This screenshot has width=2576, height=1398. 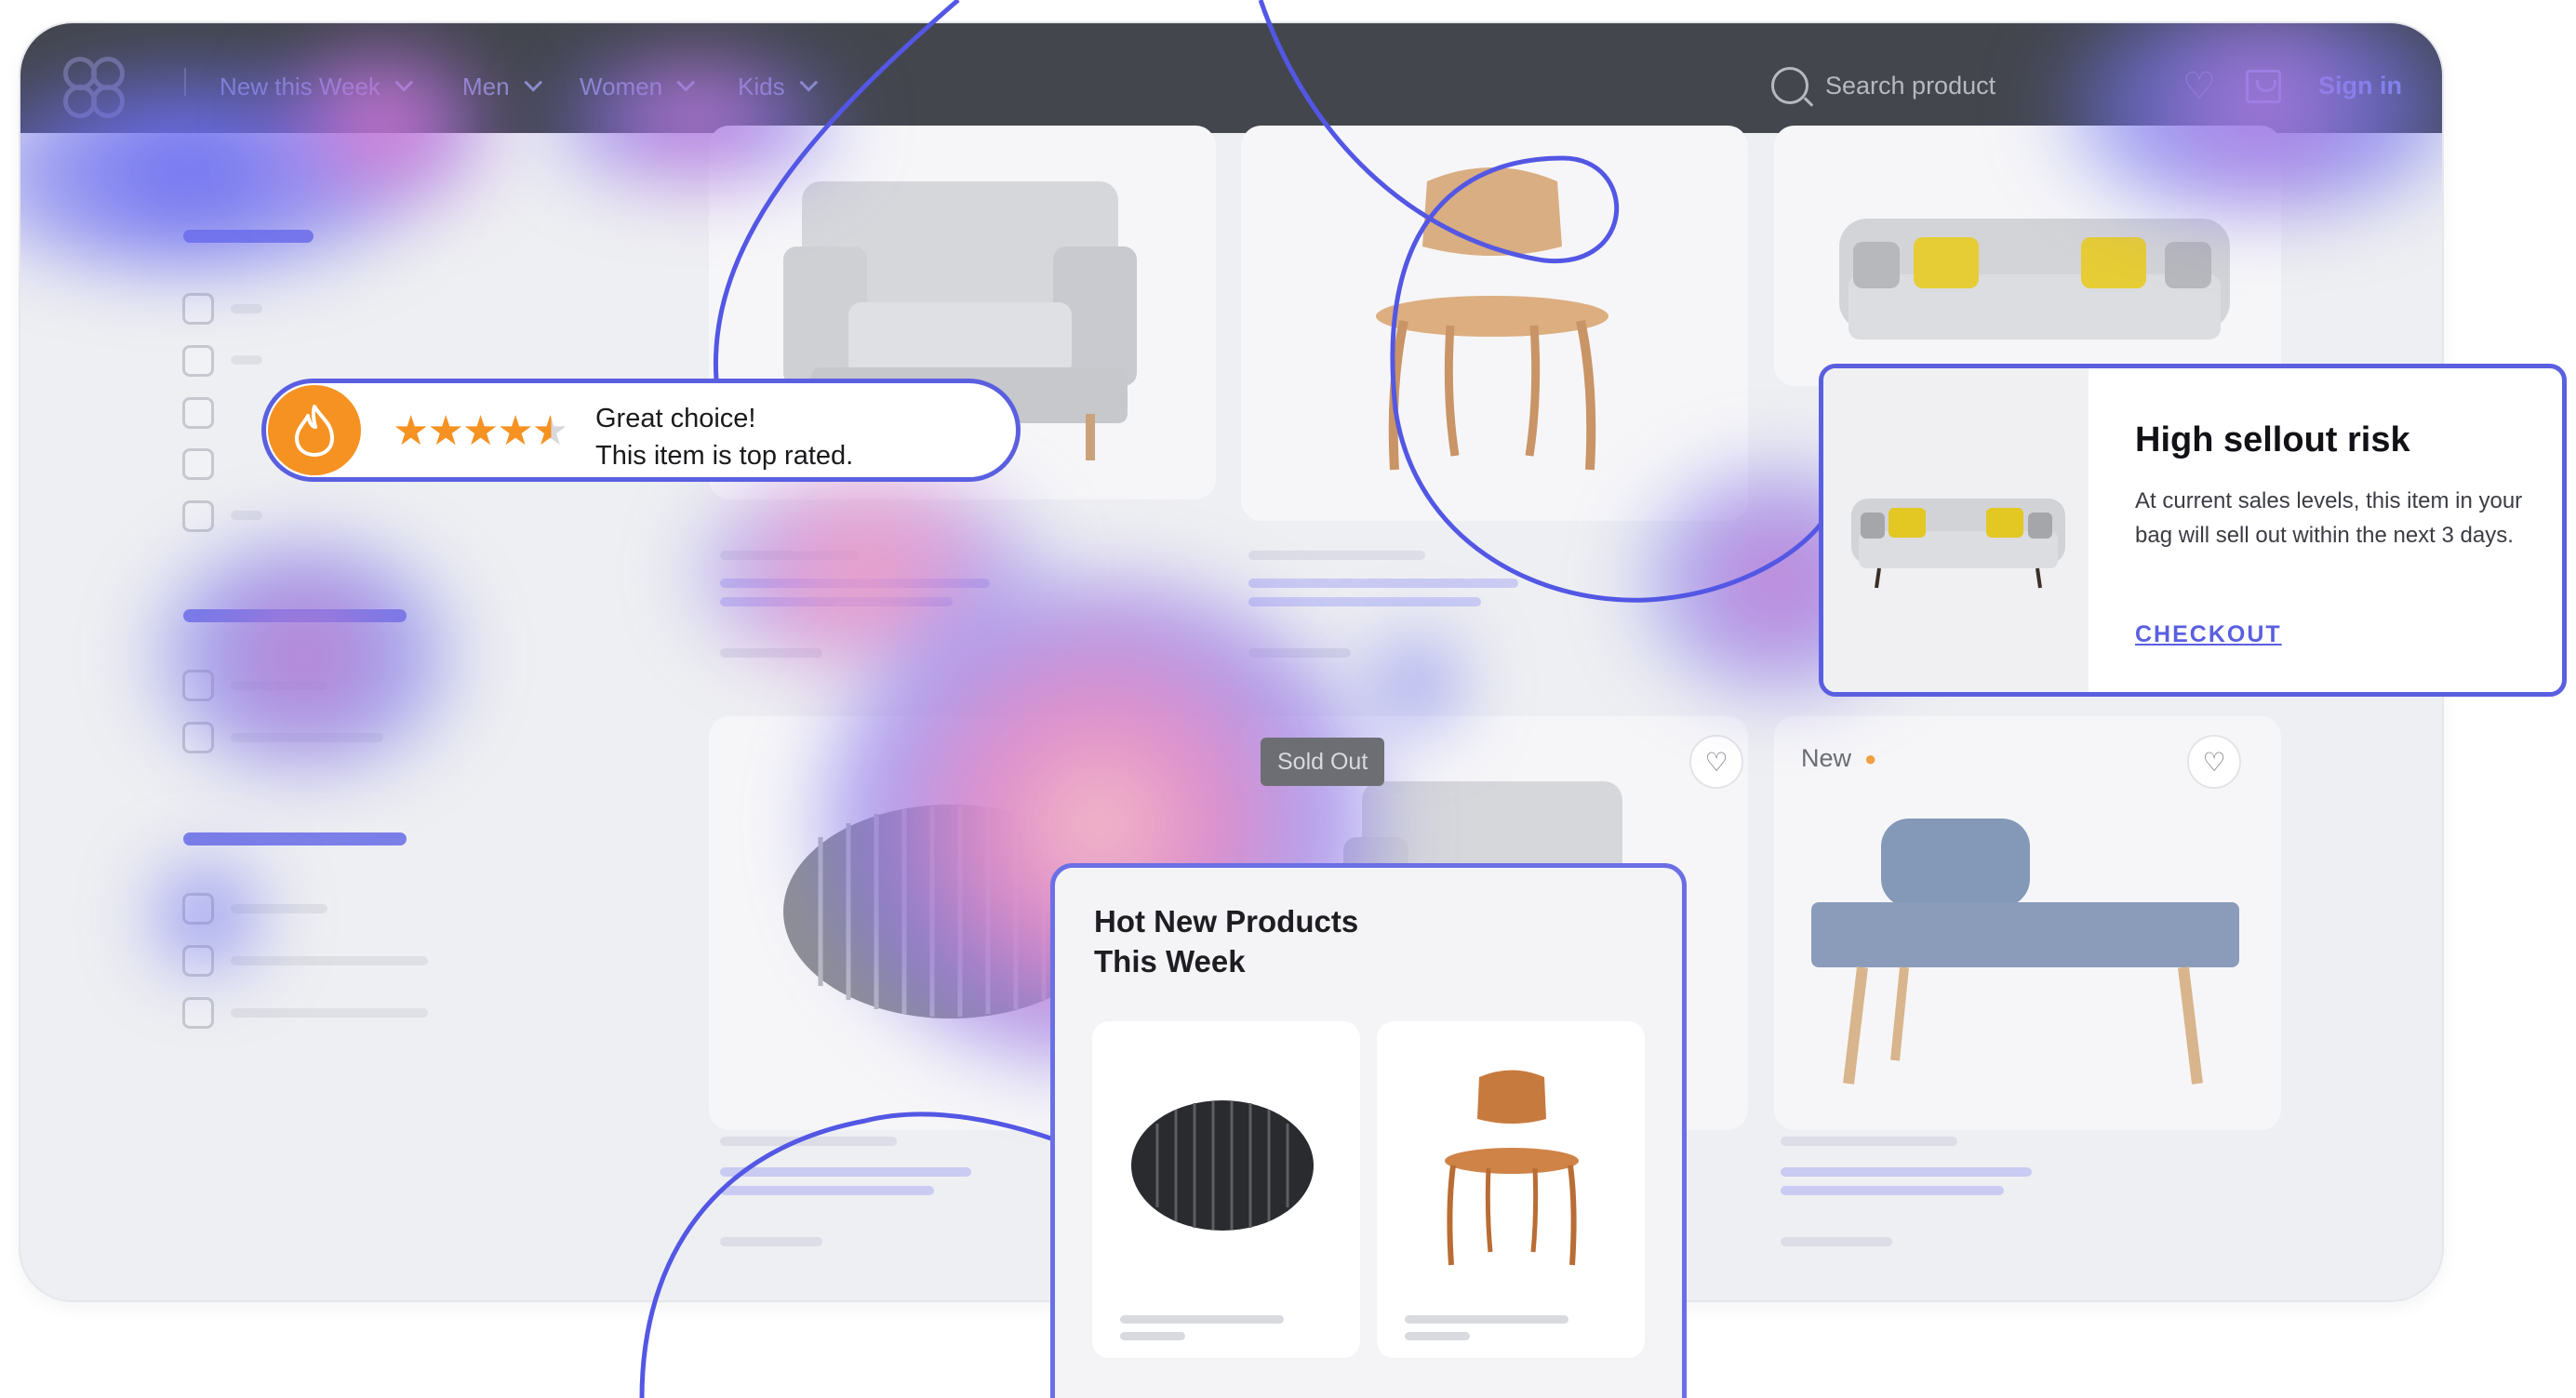 I want to click on brand-logo, so click(x=101, y=95).